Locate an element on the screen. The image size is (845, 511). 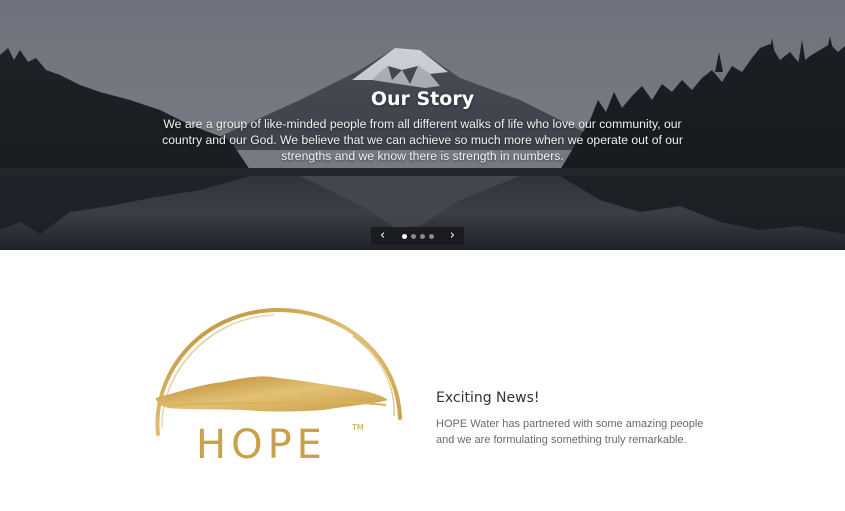
slider-navigation: ‹ › is located at coordinates (417, 236).